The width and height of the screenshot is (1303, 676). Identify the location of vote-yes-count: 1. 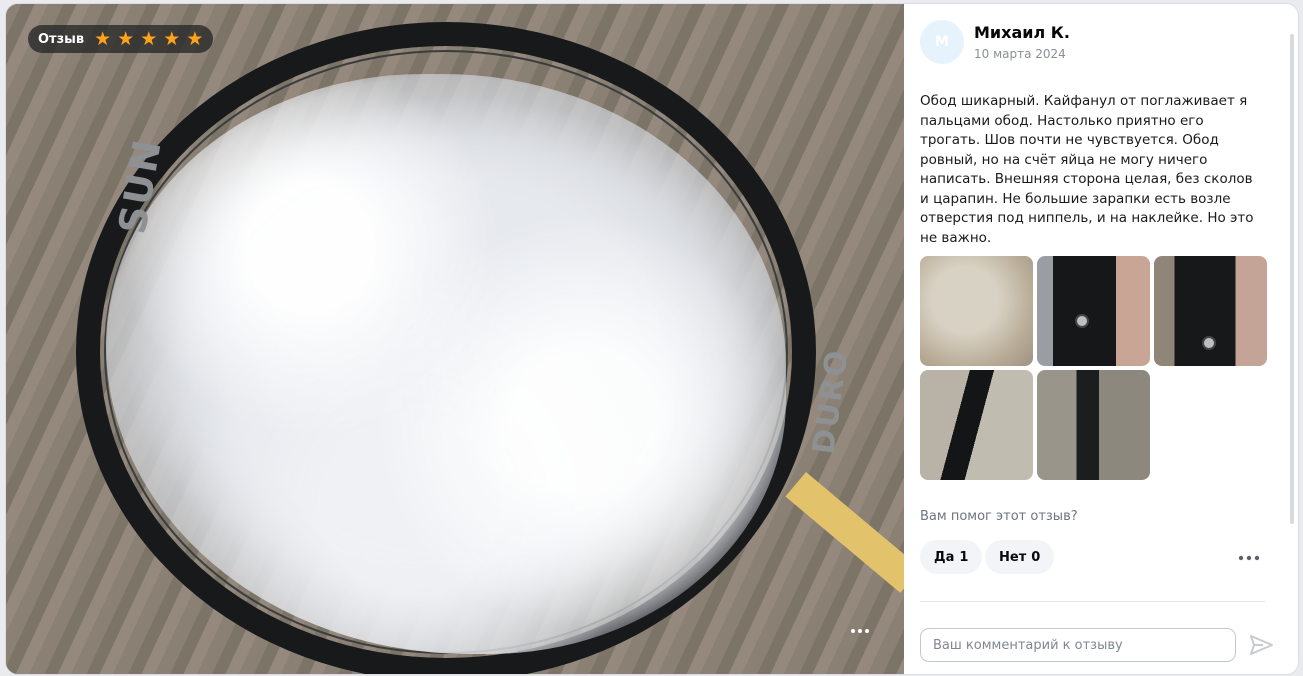
(964, 557).